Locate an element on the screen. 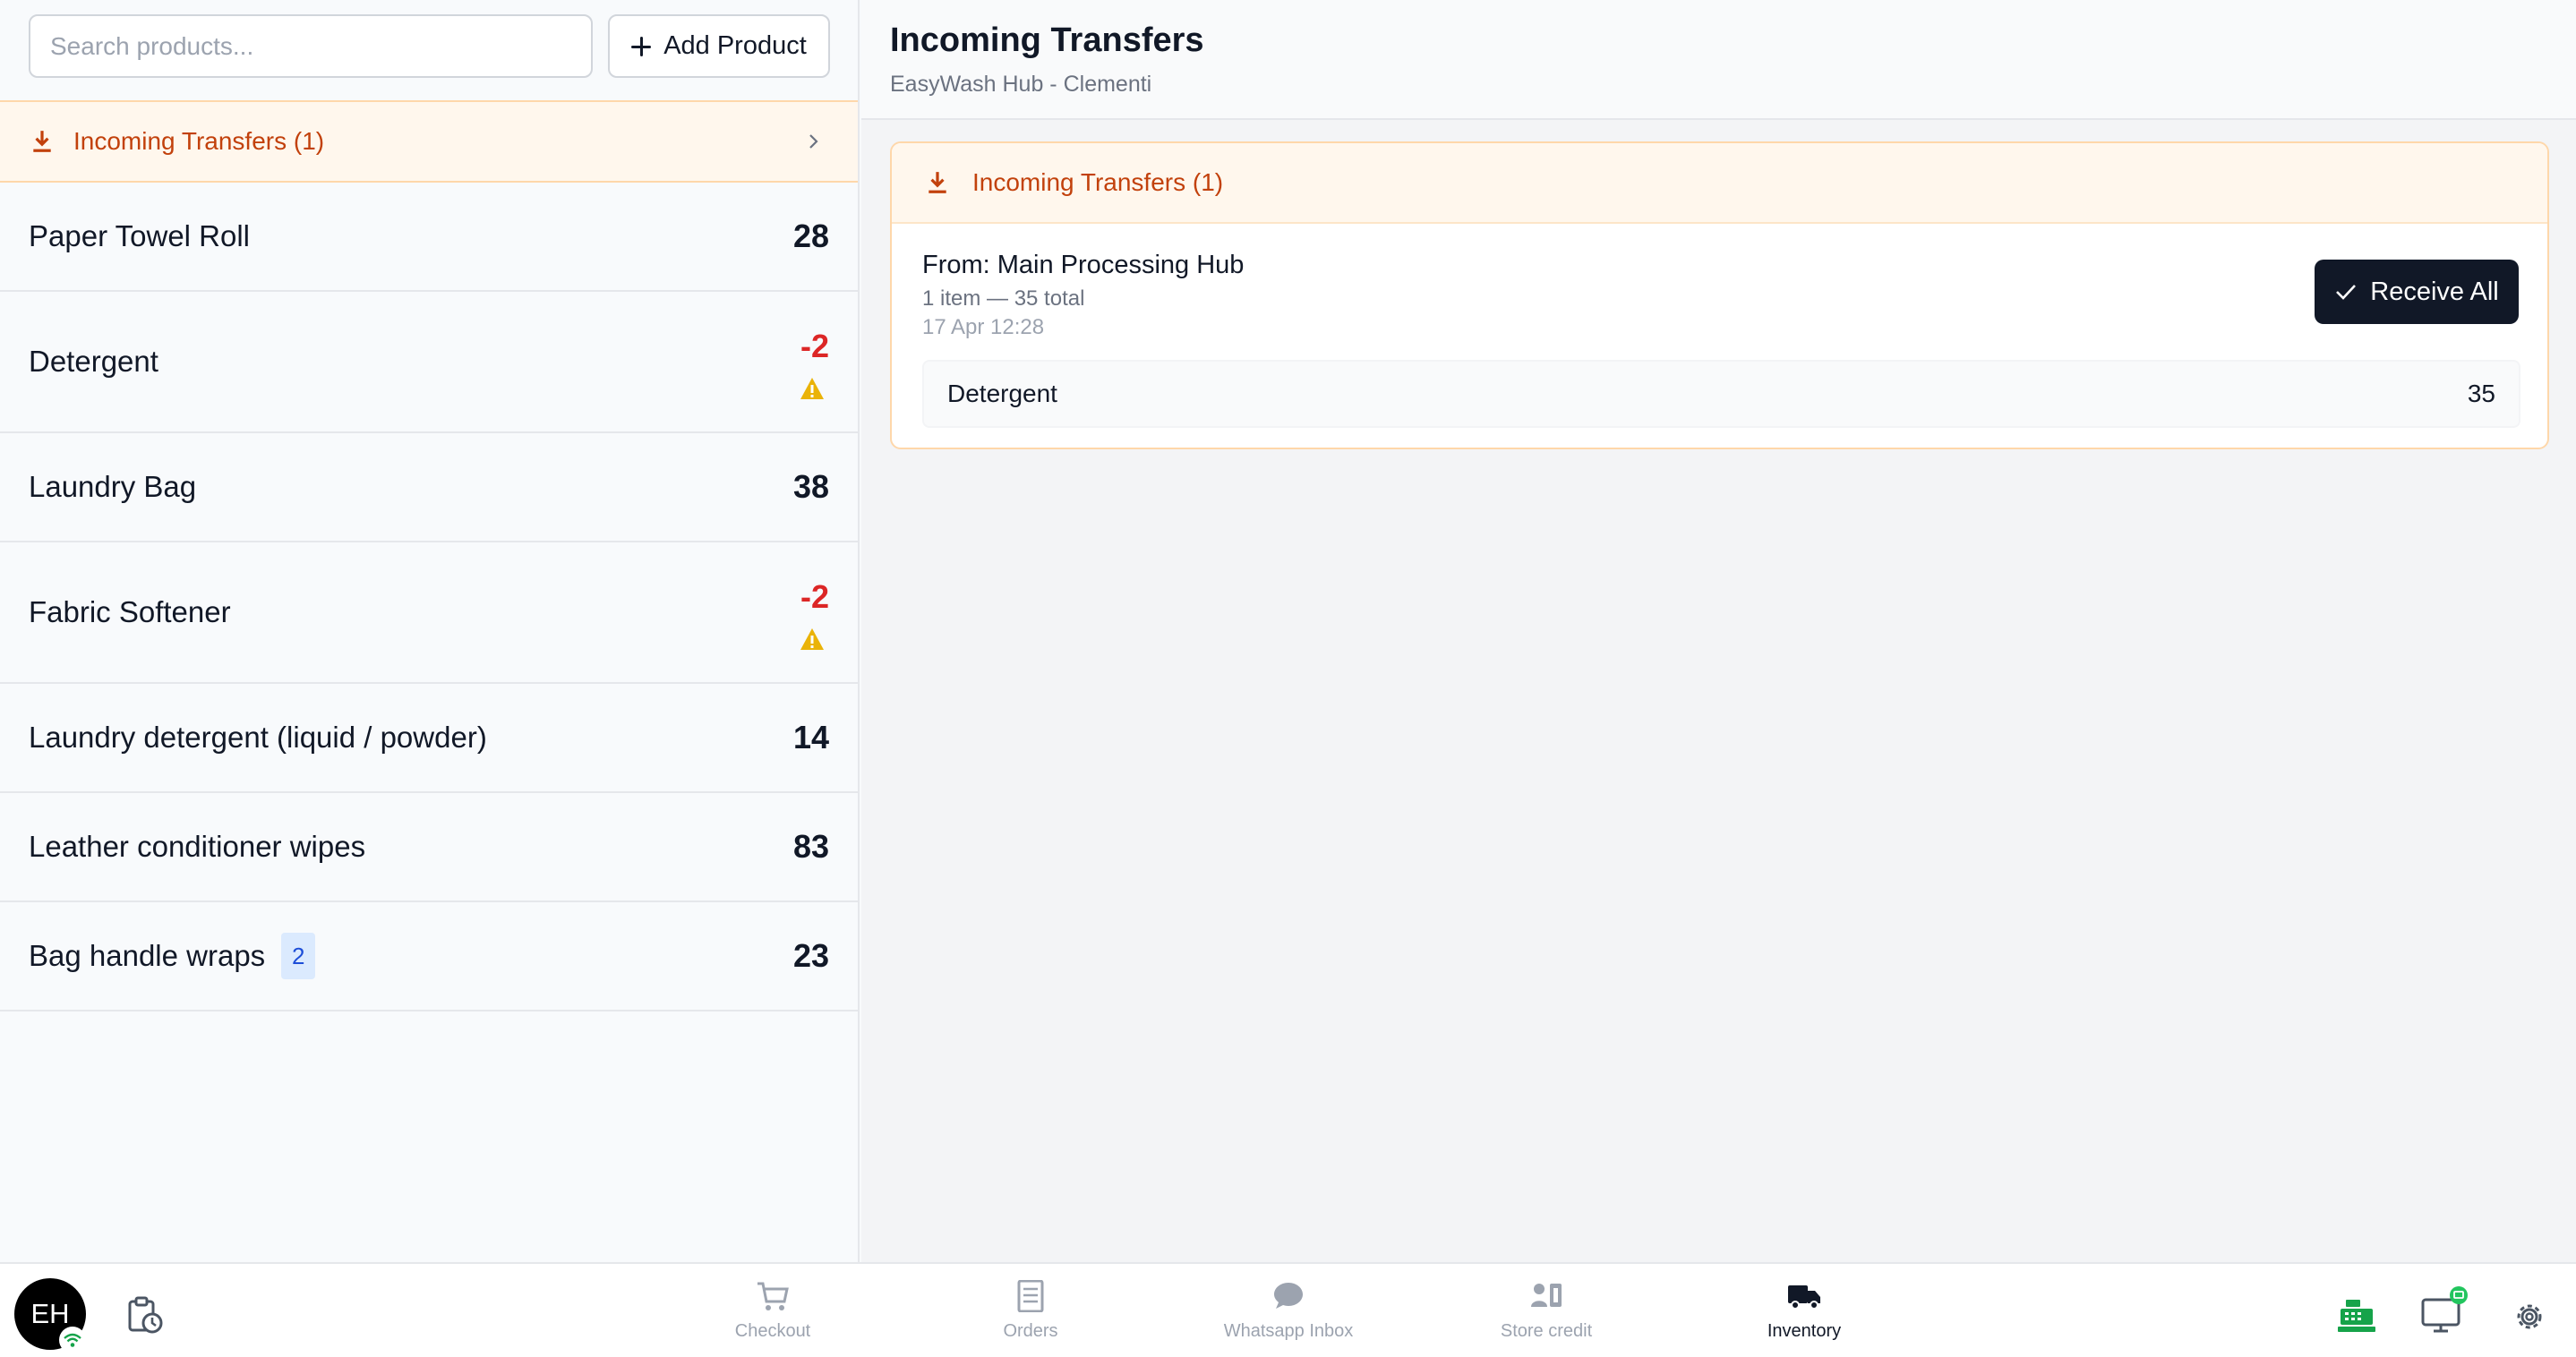 The image size is (2576, 1357). wifi-icon is located at coordinates (72, 1340).